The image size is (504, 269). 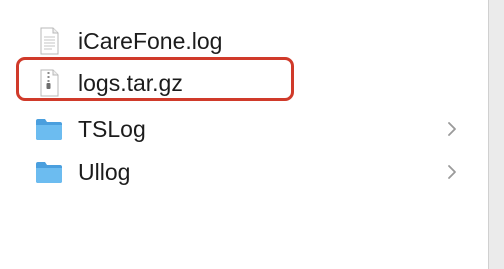 I want to click on folder-name-label: TSLog, so click(x=112, y=129).